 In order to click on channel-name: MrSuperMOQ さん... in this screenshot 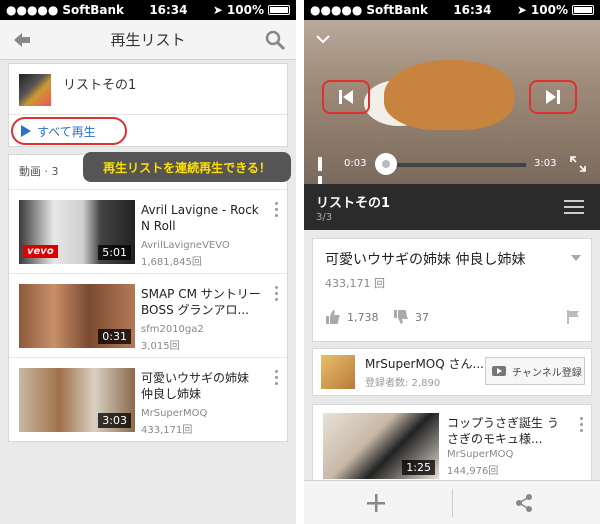, I will do `click(424, 363)`.